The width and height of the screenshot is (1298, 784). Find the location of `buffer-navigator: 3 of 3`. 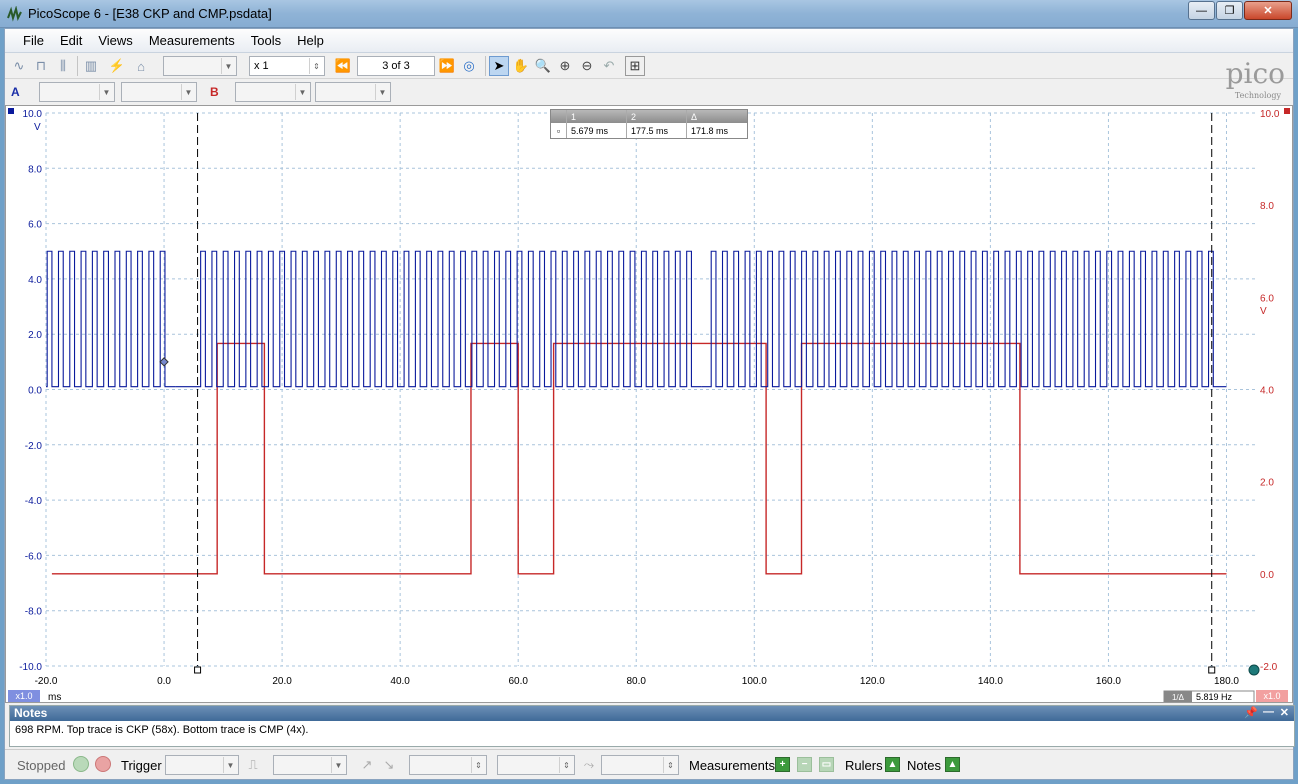

buffer-navigator: 3 of 3 is located at coordinates (396, 66).